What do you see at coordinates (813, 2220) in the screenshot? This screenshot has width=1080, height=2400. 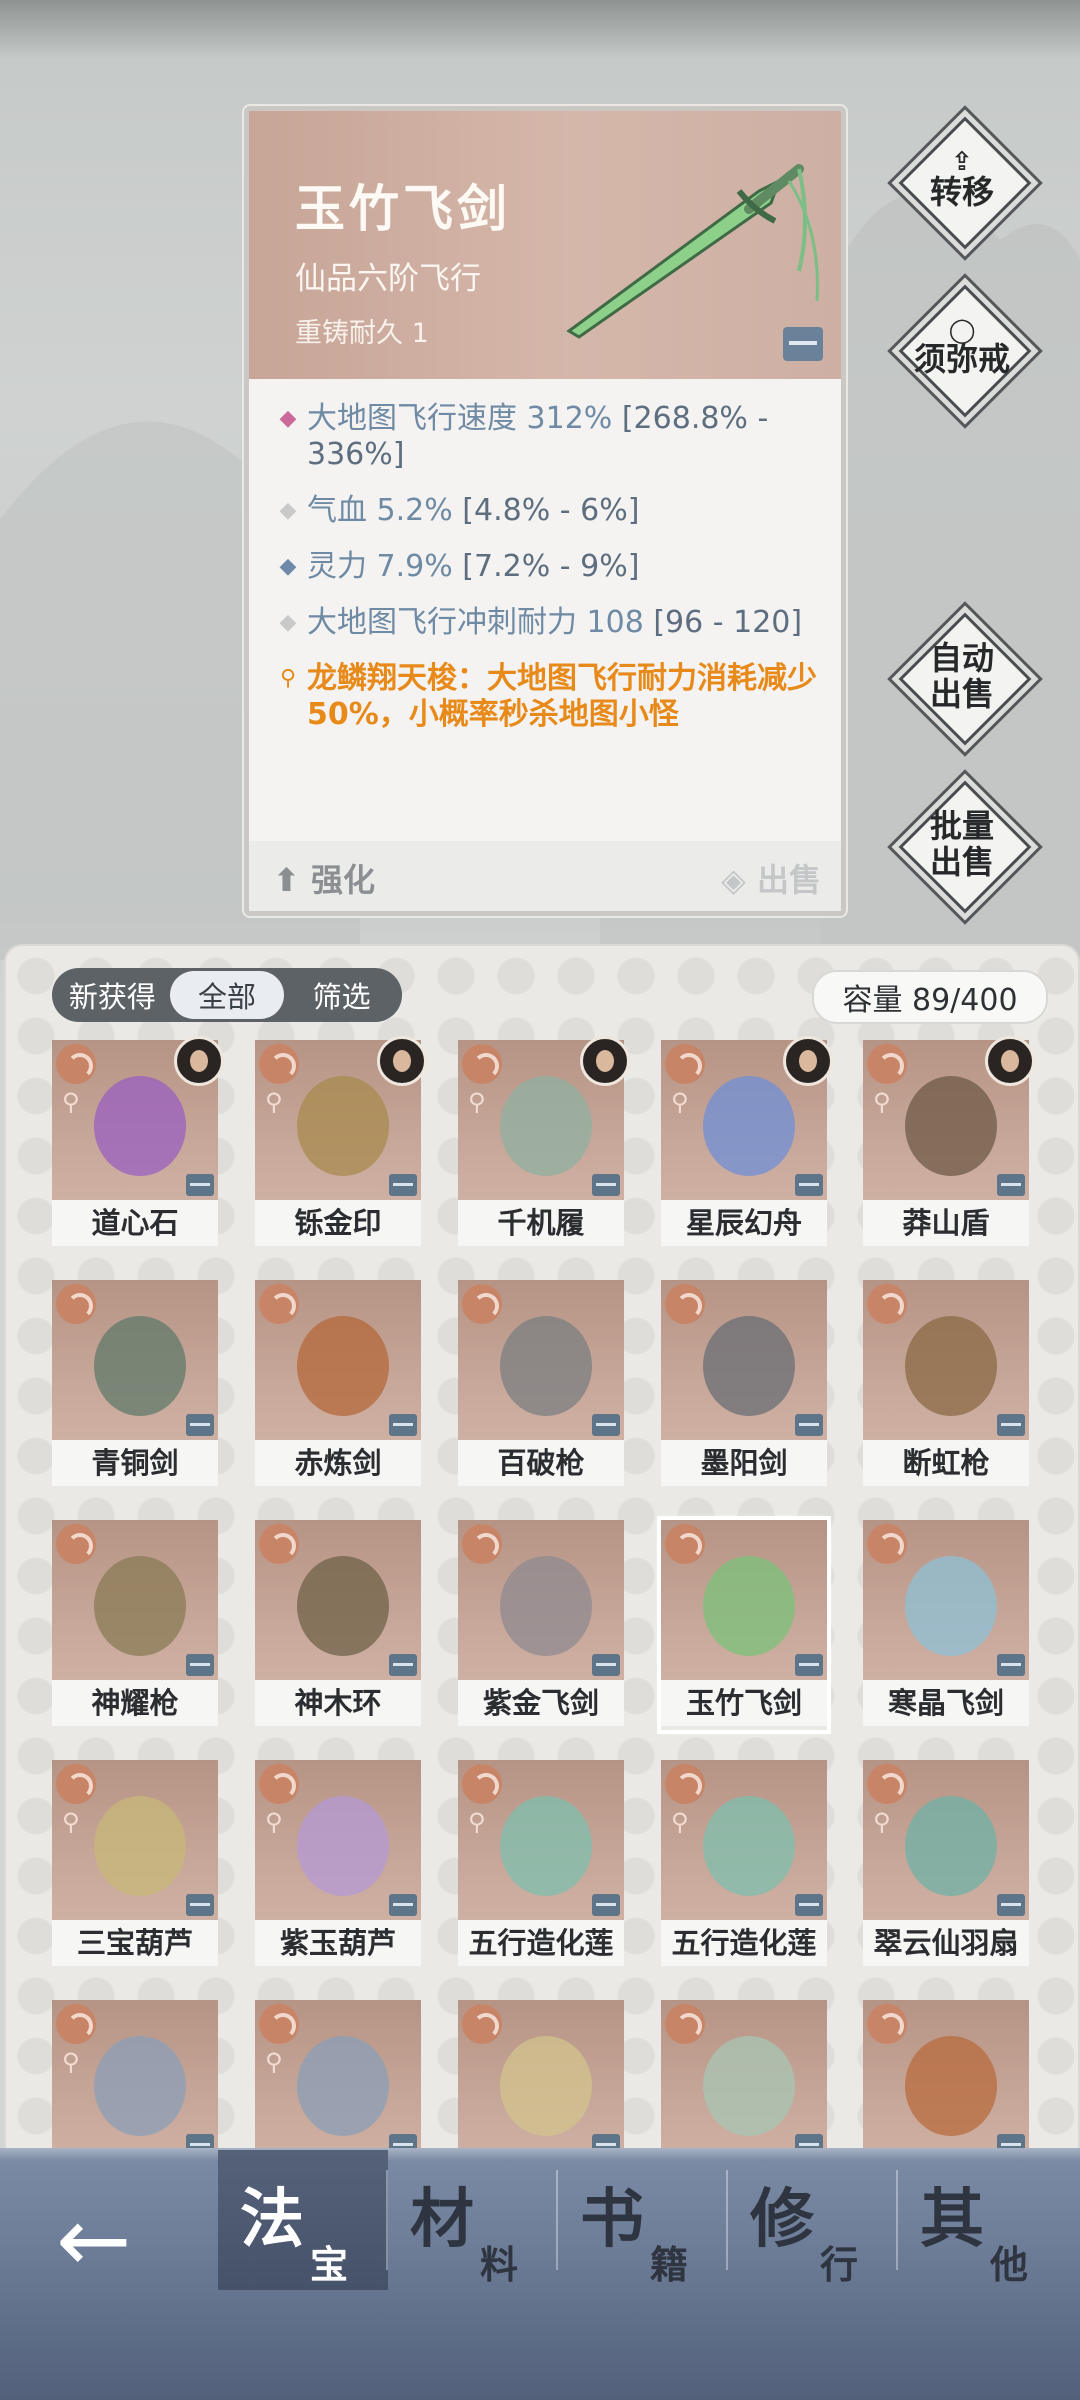 I see `nav-tab: 修行` at bounding box center [813, 2220].